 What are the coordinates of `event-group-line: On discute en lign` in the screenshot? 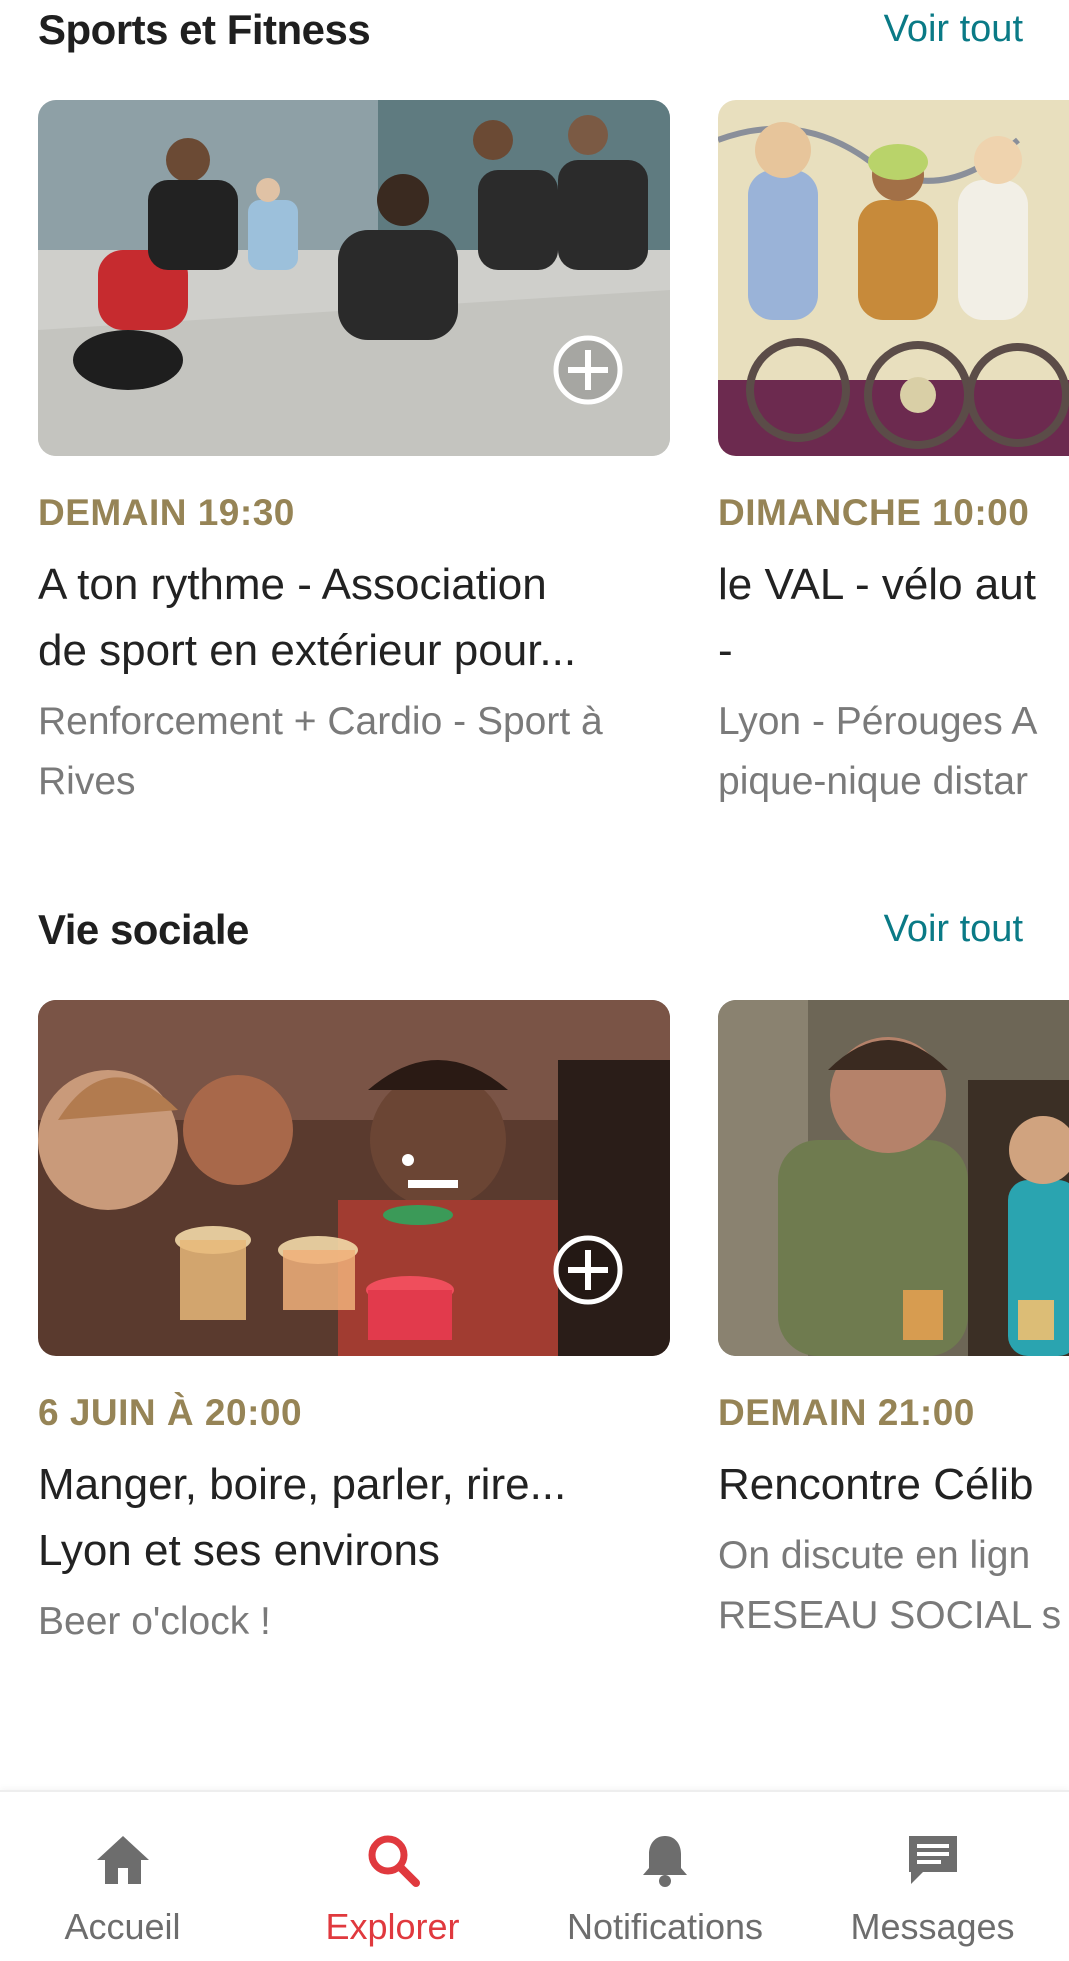 It's located at (874, 1555).